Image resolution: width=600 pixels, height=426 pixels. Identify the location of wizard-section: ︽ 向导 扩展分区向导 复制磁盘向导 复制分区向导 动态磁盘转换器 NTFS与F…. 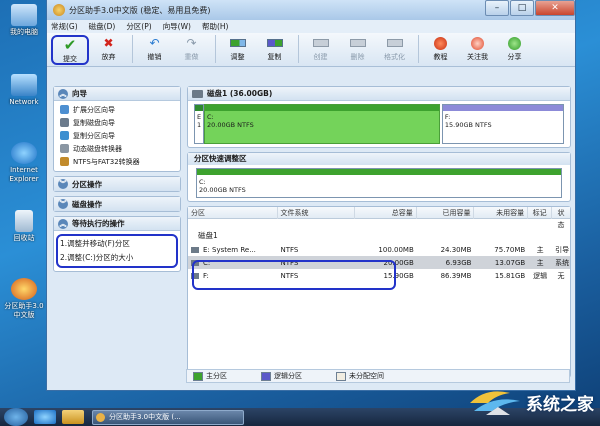
(117, 129).